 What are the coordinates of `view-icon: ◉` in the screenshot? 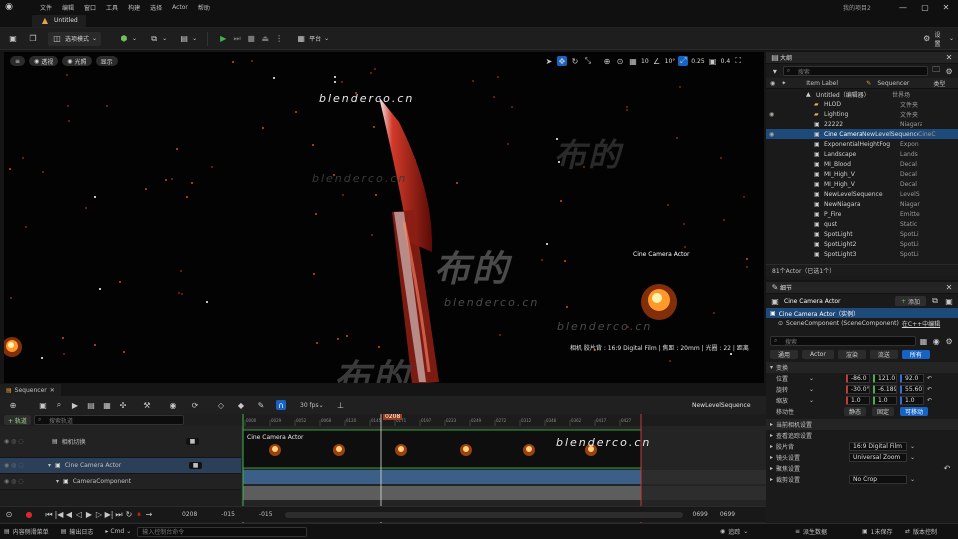 It's located at (173, 405).